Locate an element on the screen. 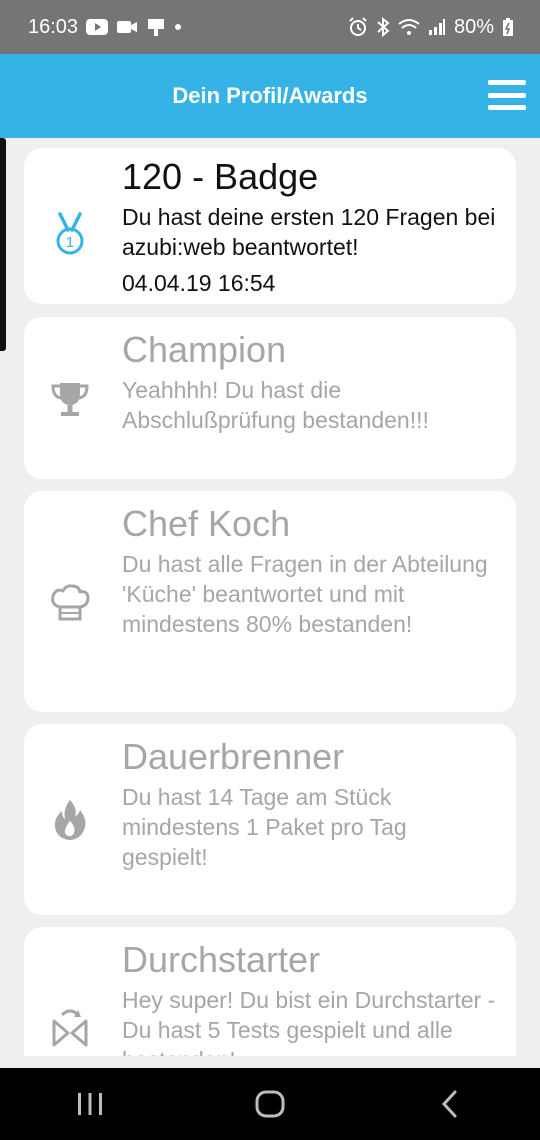 The image size is (540, 1140). signal-icon is located at coordinates (437, 27).